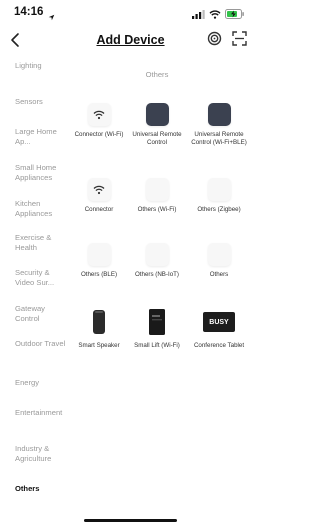 This screenshot has width=320, height=532. What do you see at coordinates (157, 209) in the screenshot?
I see `device-label: Others (Wi-Fi)` at bounding box center [157, 209].